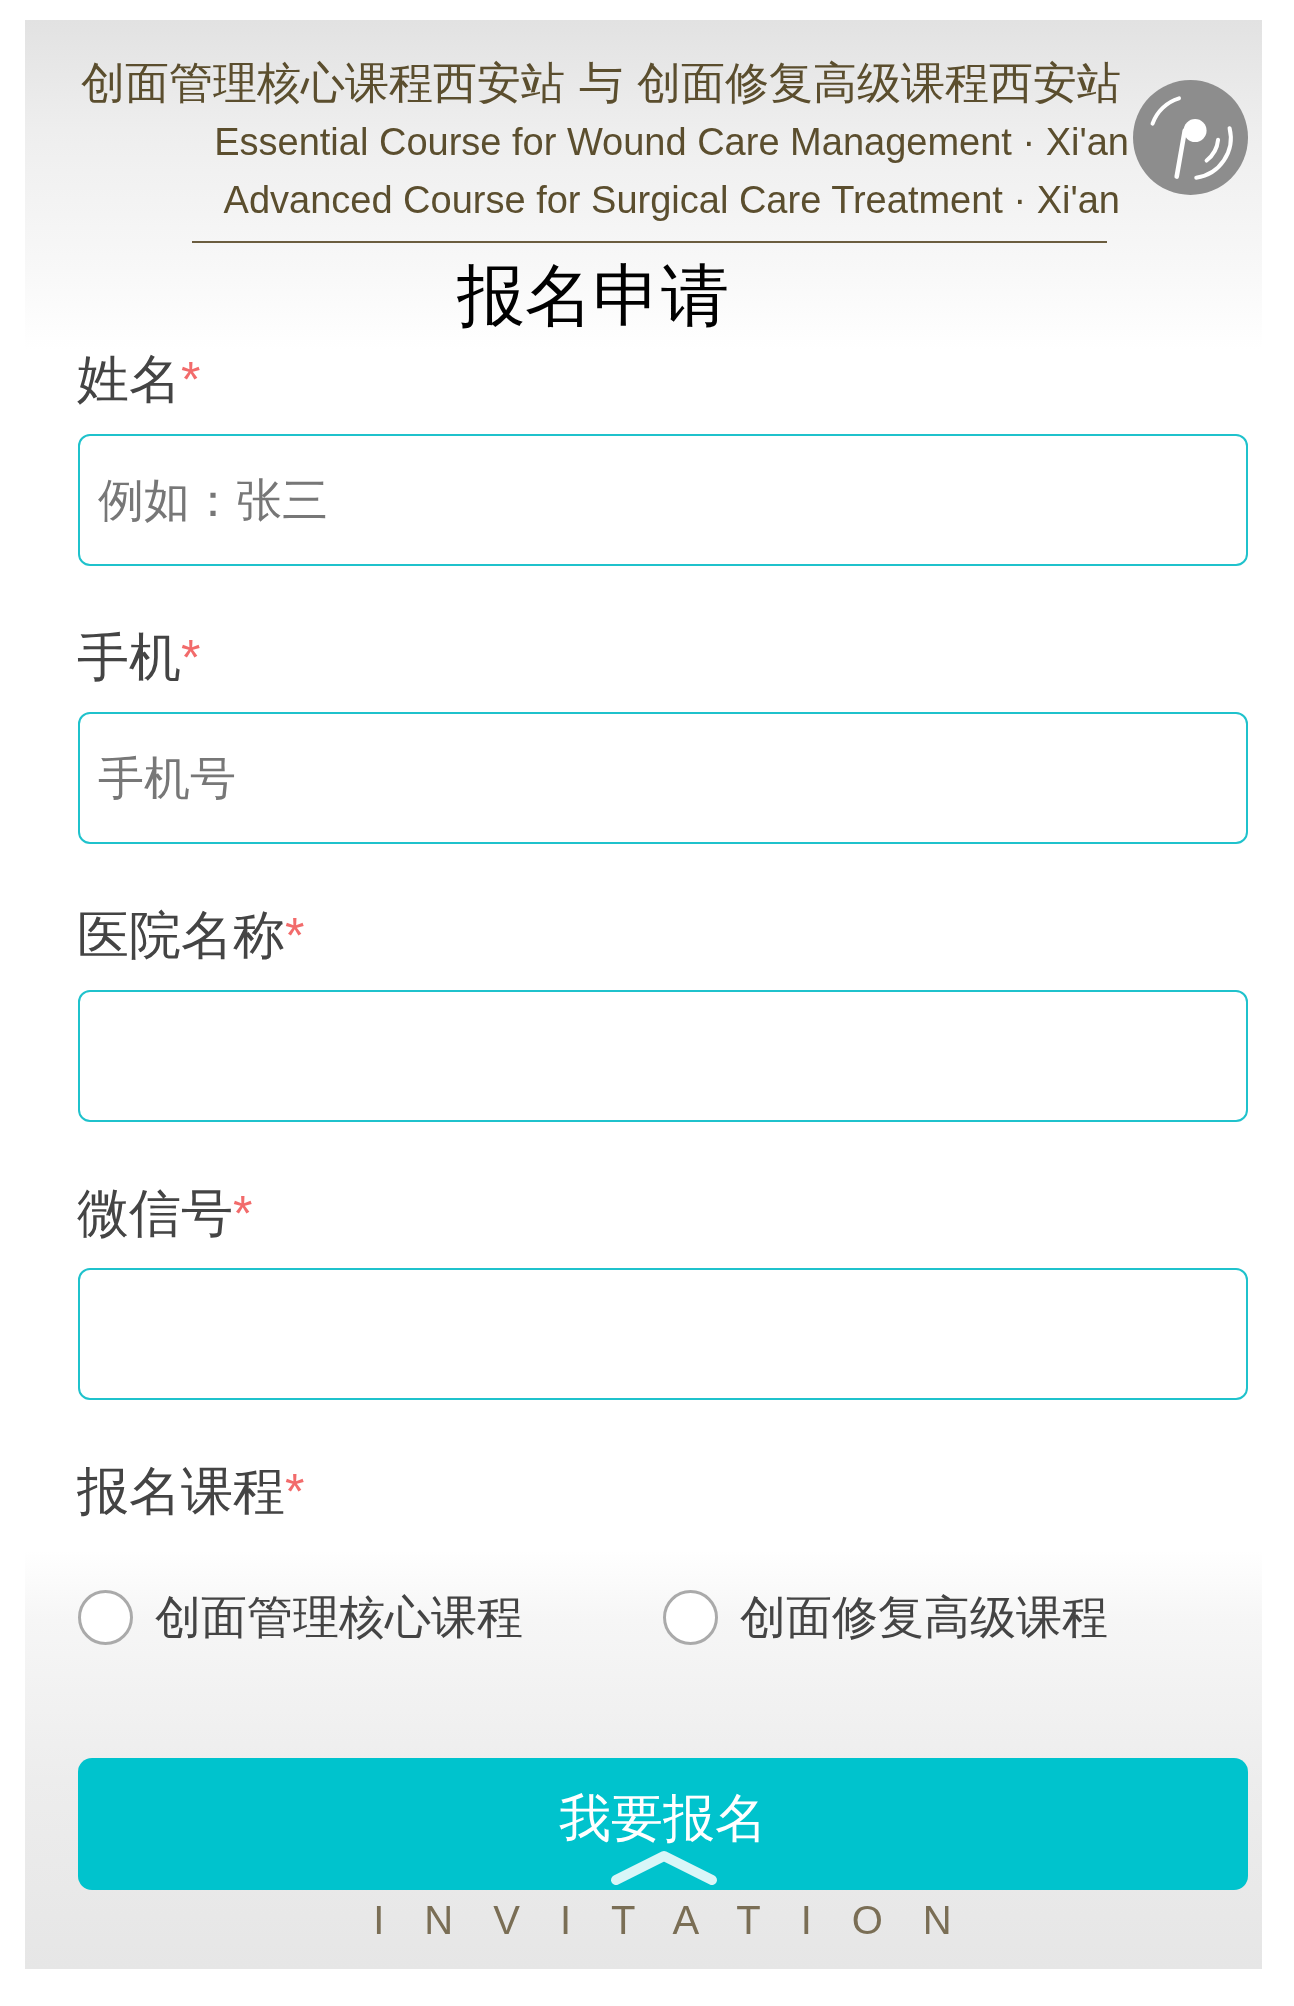  Describe the element at coordinates (663, 500) in the screenshot. I see `input-field: 例如：张三` at that location.